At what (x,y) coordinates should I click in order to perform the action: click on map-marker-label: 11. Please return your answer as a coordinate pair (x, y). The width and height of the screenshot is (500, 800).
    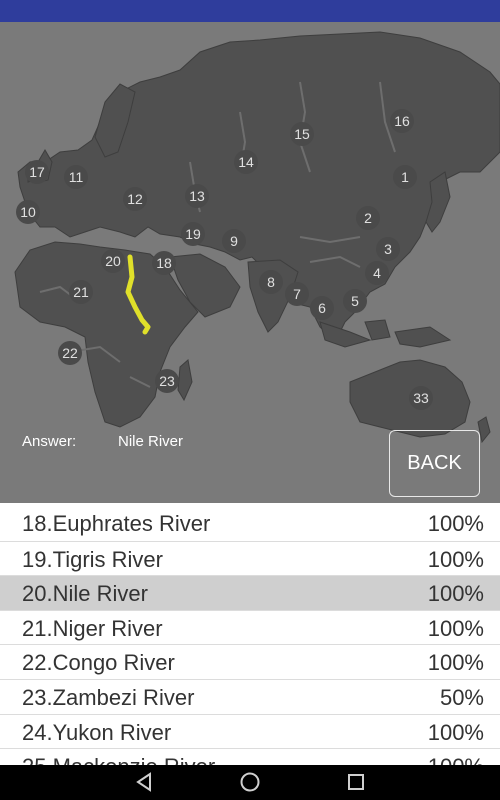
    Looking at the image, I should click on (76, 177).